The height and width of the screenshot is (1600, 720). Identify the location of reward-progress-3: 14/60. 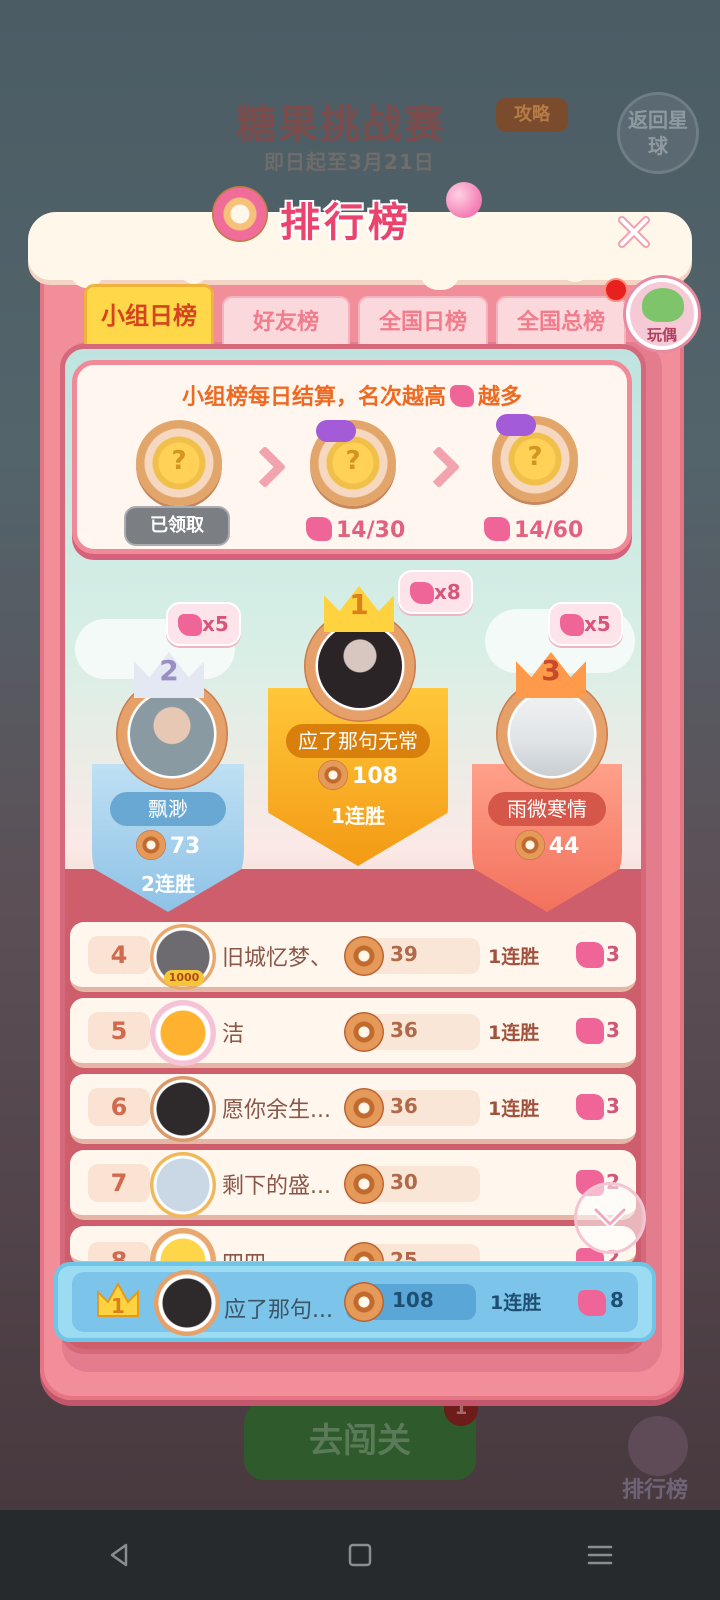
(533, 531).